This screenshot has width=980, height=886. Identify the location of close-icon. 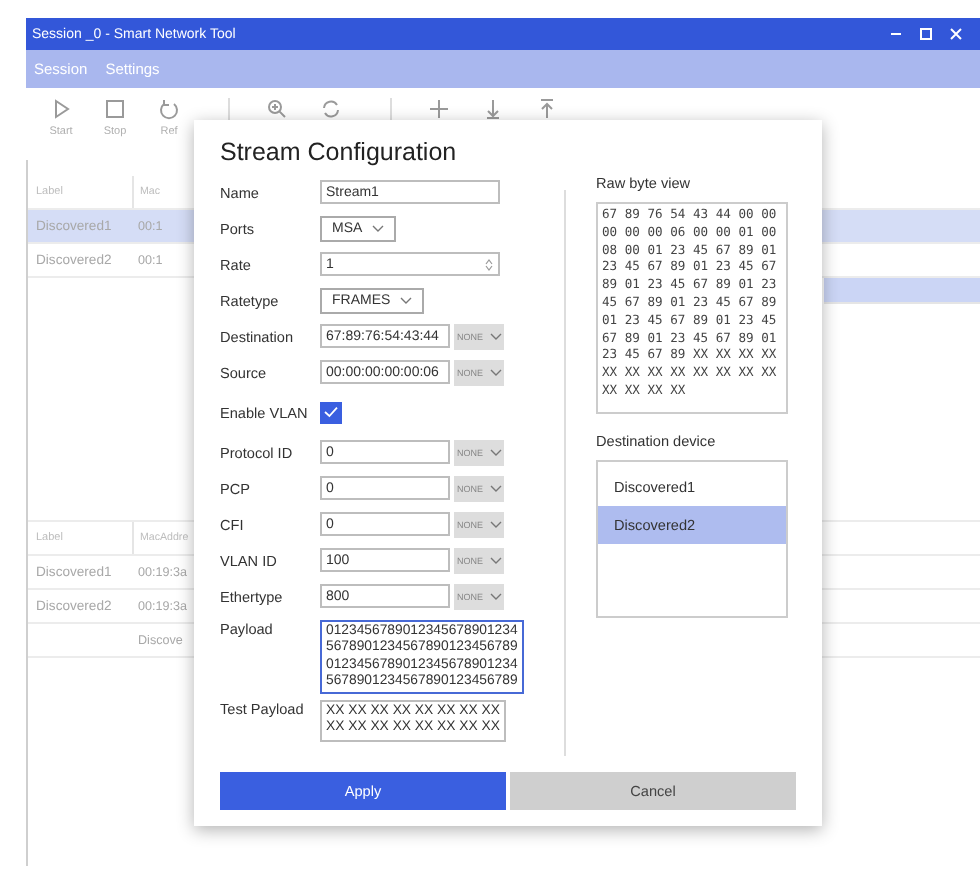
(956, 34).